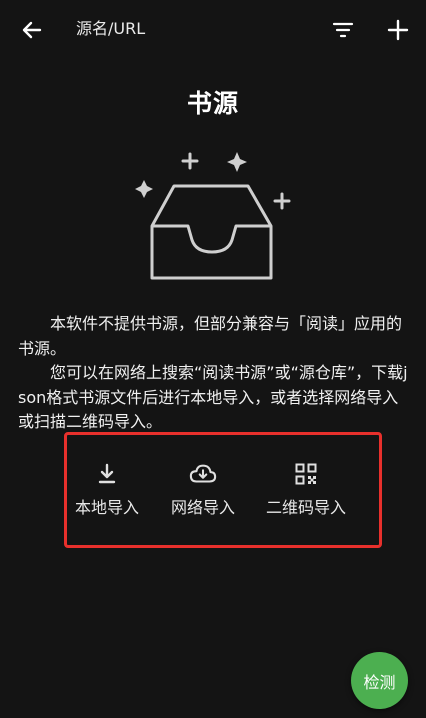  What do you see at coordinates (212, 103) in the screenshot?
I see `page-title: 书源` at bounding box center [212, 103].